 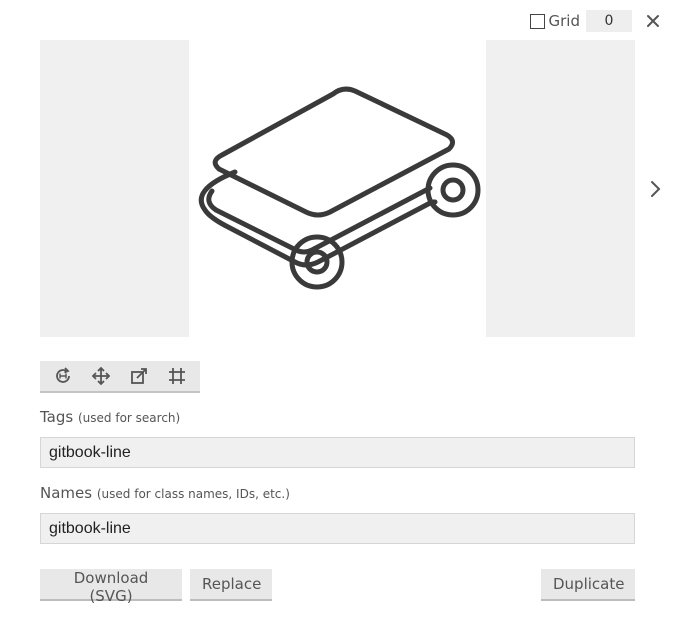 What do you see at coordinates (111, 587) in the screenshot?
I see `download-svg-button: Download (SVG)` at bounding box center [111, 587].